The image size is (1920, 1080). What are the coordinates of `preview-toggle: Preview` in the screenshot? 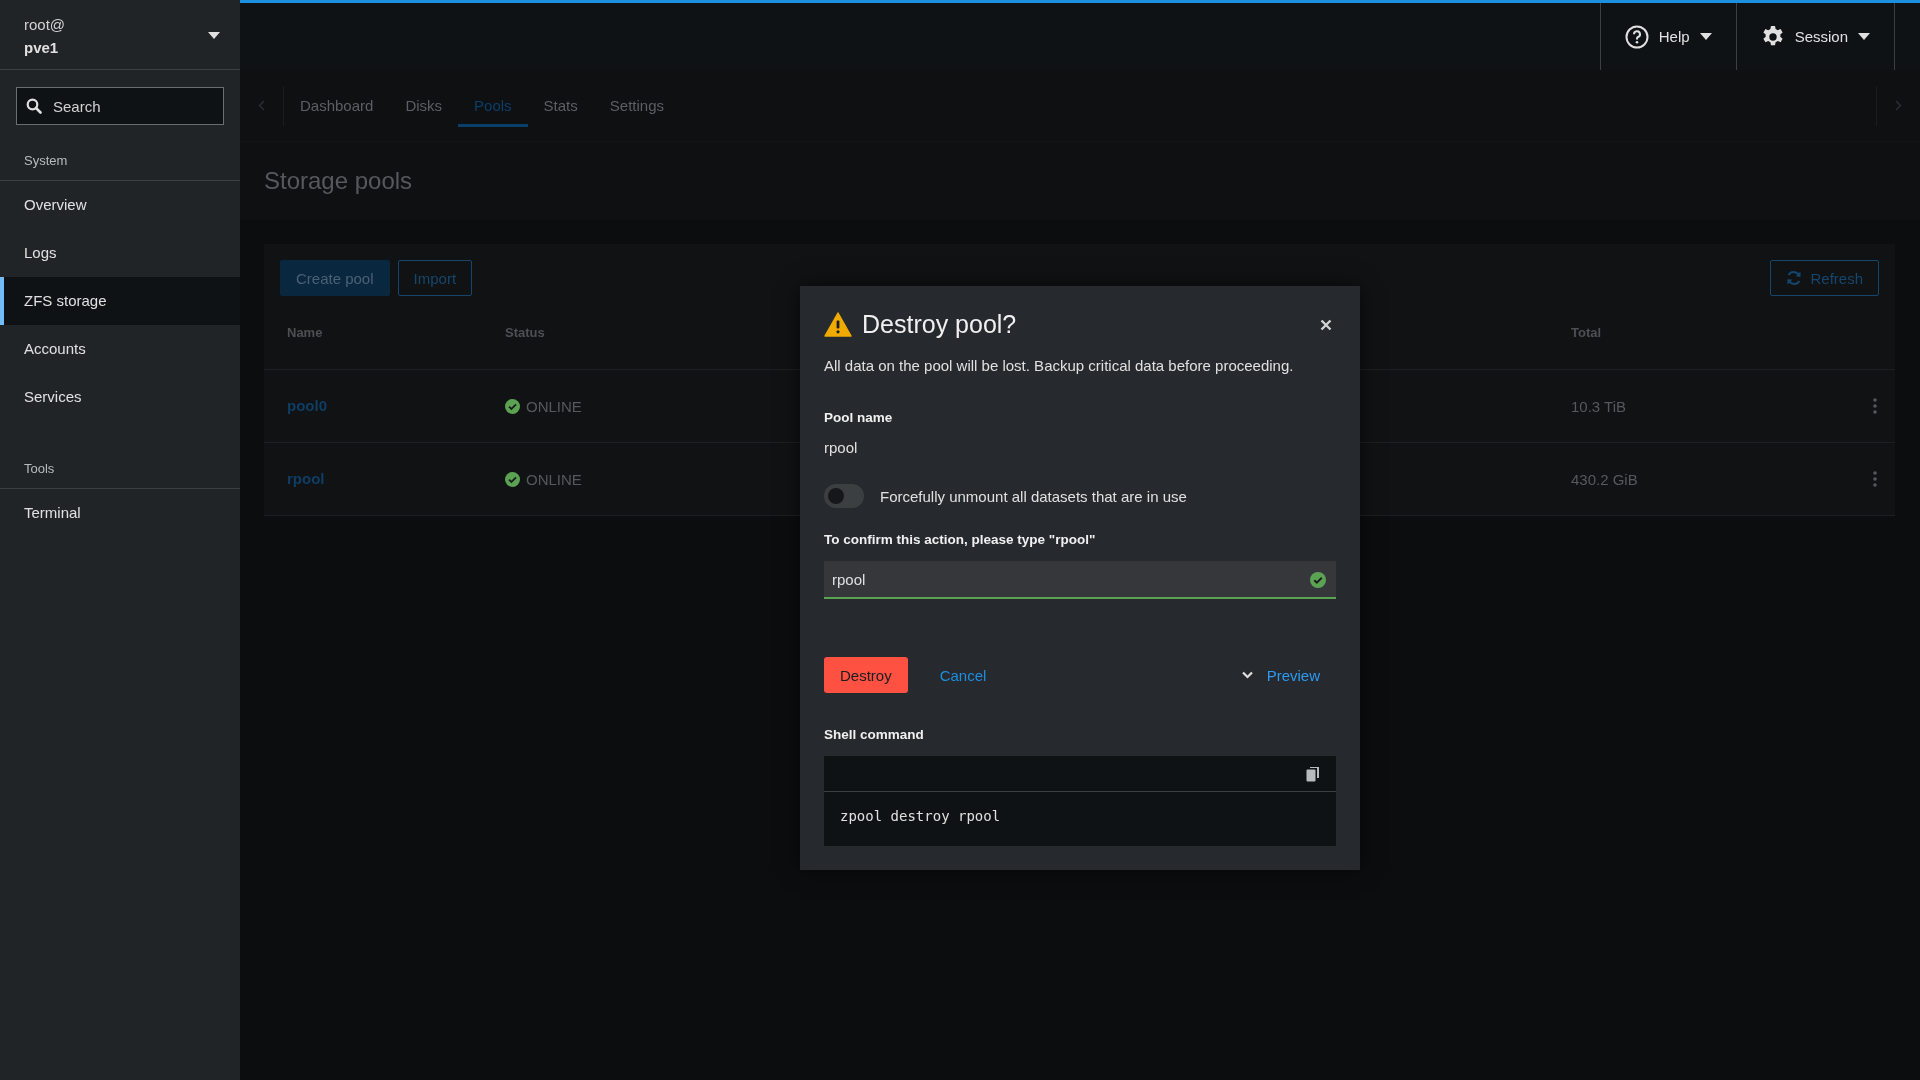 It's located at (1288, 675).